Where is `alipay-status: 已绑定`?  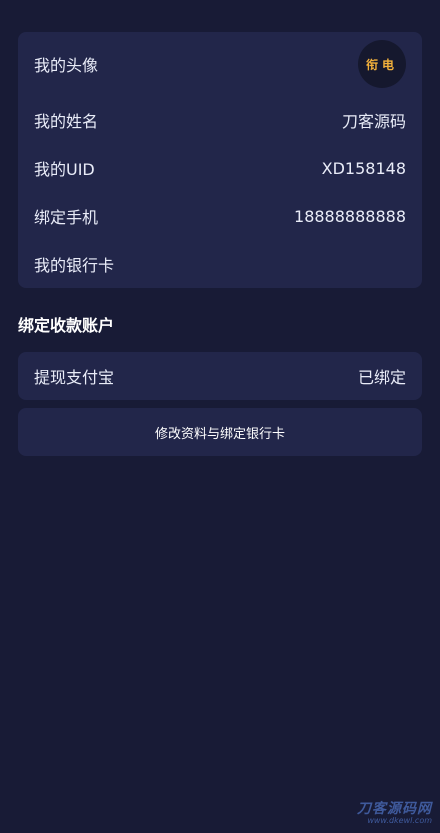 alipay-status: 已绑定 is located at coordinates (381, 377).